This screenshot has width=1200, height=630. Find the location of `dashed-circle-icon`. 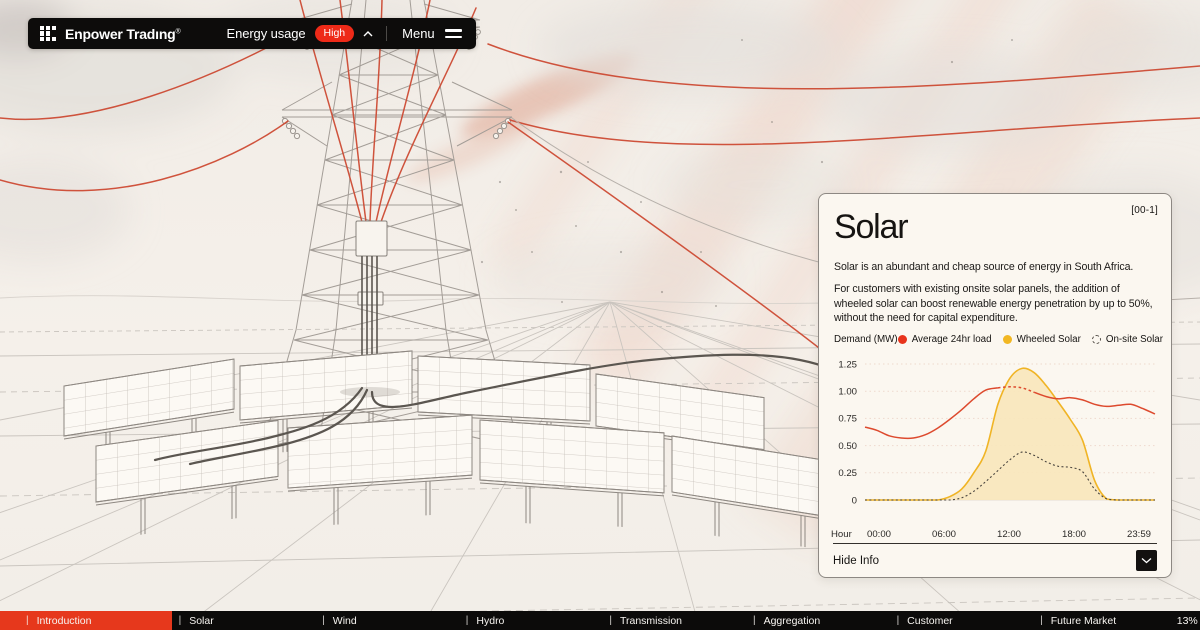

dashed-circle-icon is located at coordinates (1096, 340).